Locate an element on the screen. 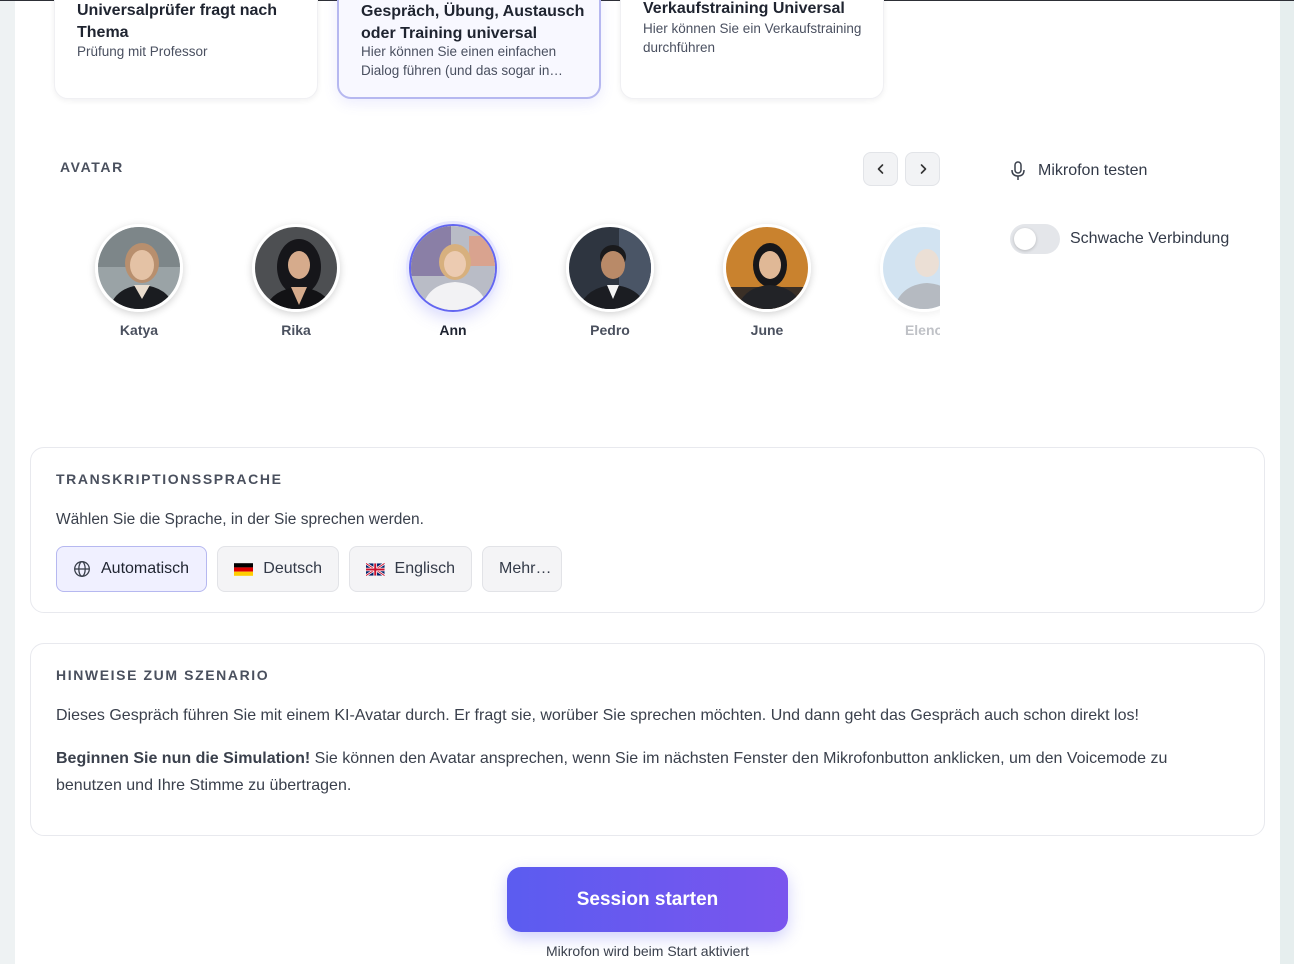 The width and height of the screenshot is (1294, 964). hints-label: HINWEISE ZUM SZENARIO is located at coordinates (163, 675).